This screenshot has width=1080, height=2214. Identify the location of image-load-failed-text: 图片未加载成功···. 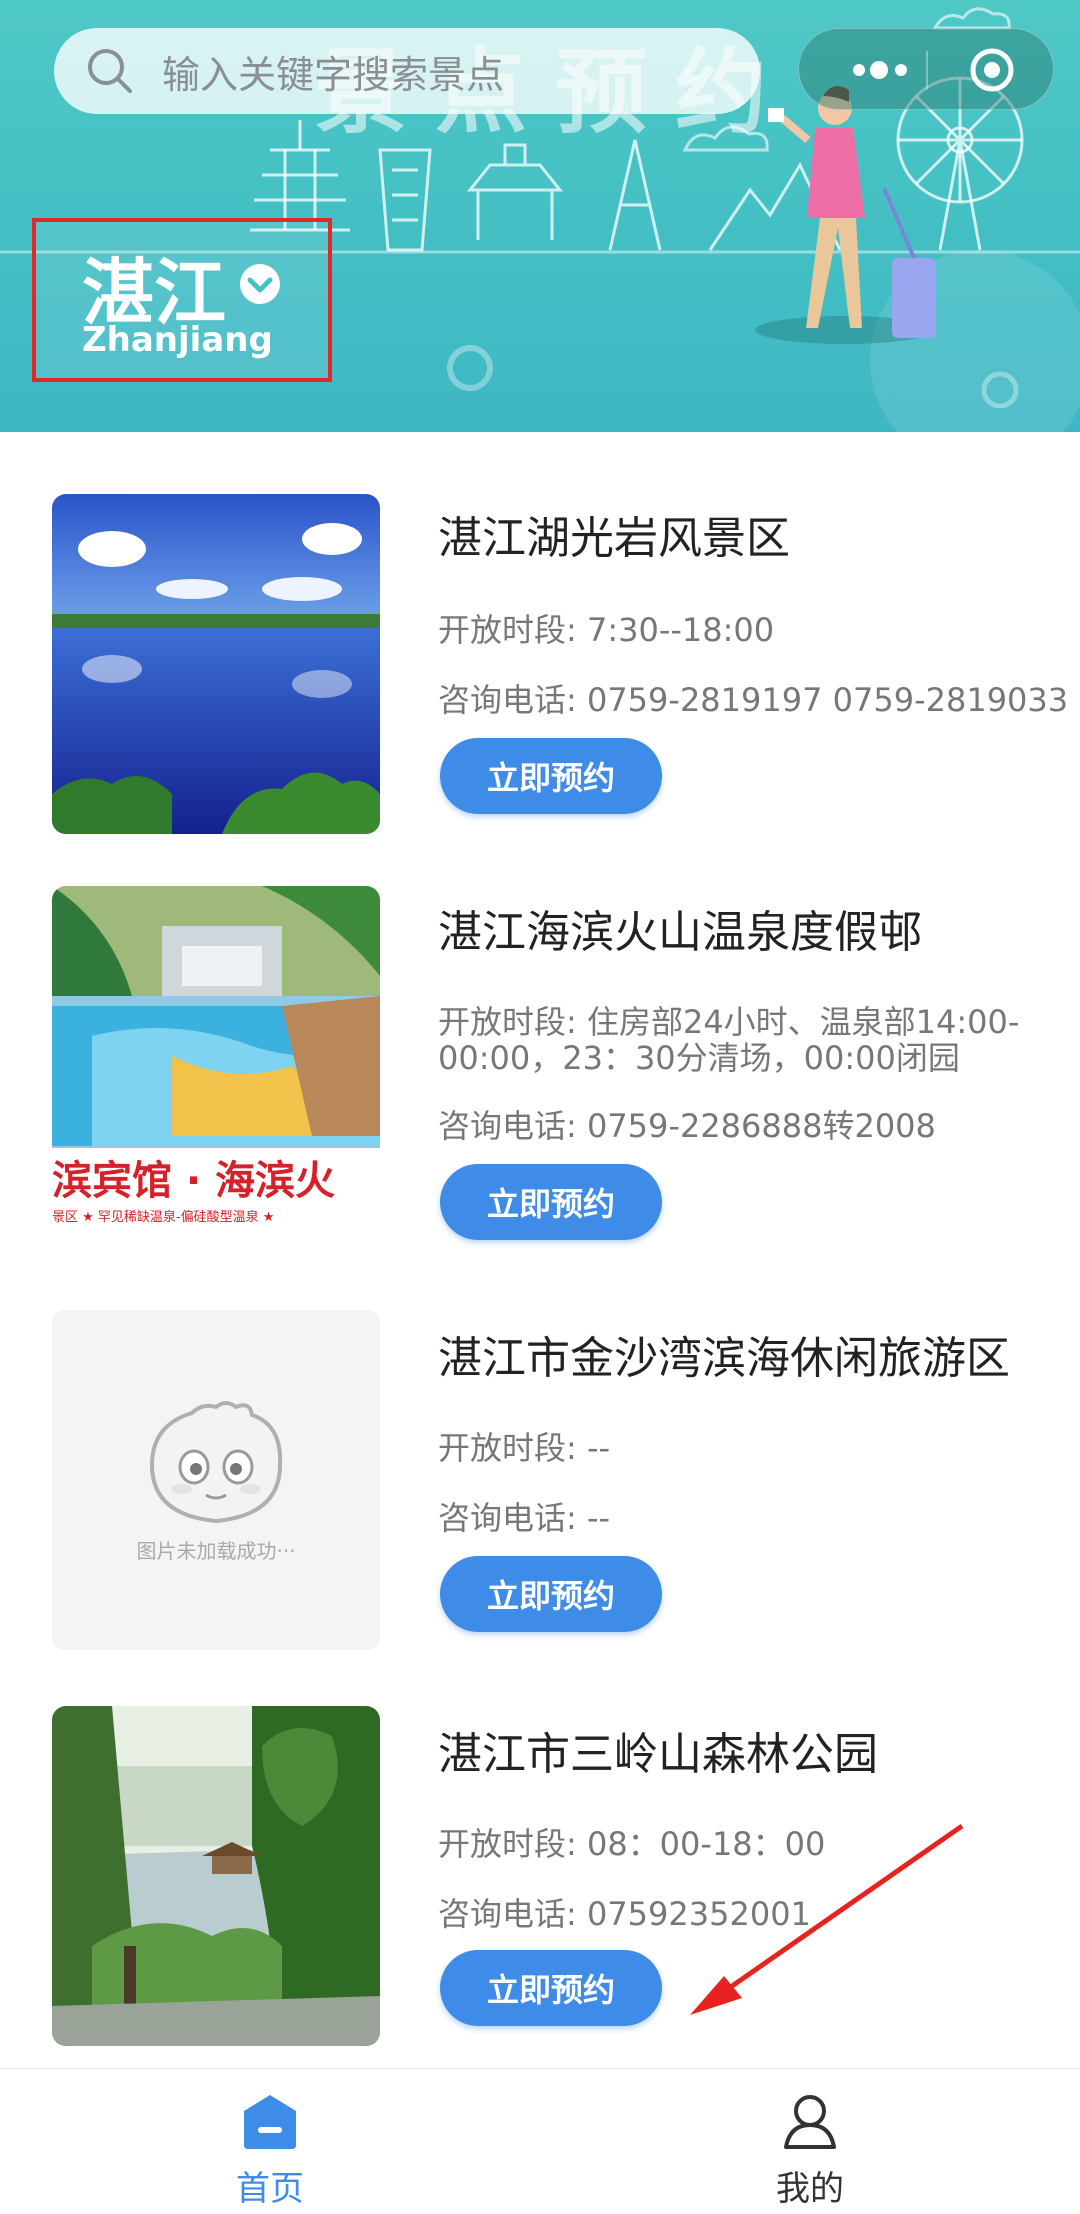
(216, 1550).